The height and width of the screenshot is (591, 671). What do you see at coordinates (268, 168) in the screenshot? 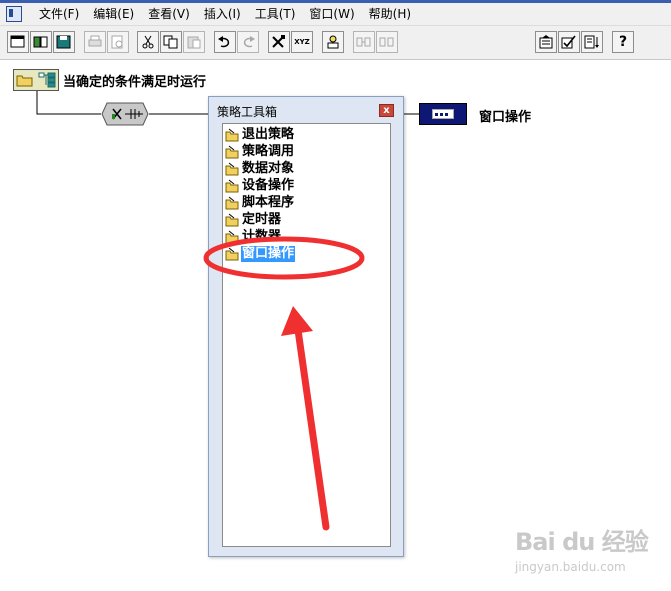
I see `toolbox-item-label: 数据对象` at bounding box center [268, 168].